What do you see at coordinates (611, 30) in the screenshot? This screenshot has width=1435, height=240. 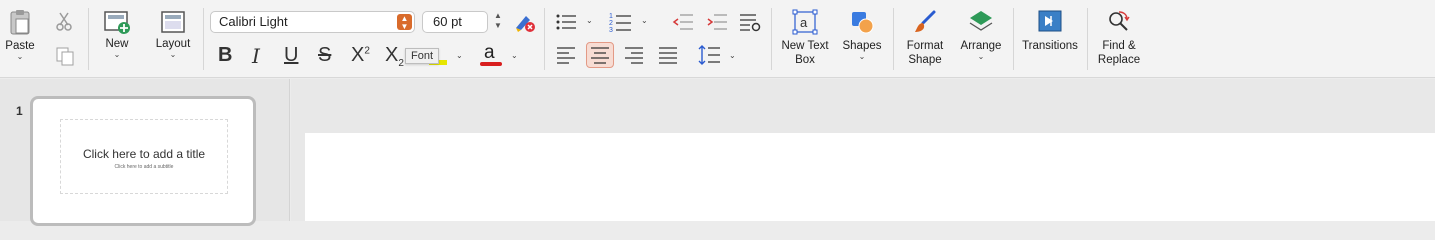 I see `svg-text: 3` at bounding box center [611, 30].